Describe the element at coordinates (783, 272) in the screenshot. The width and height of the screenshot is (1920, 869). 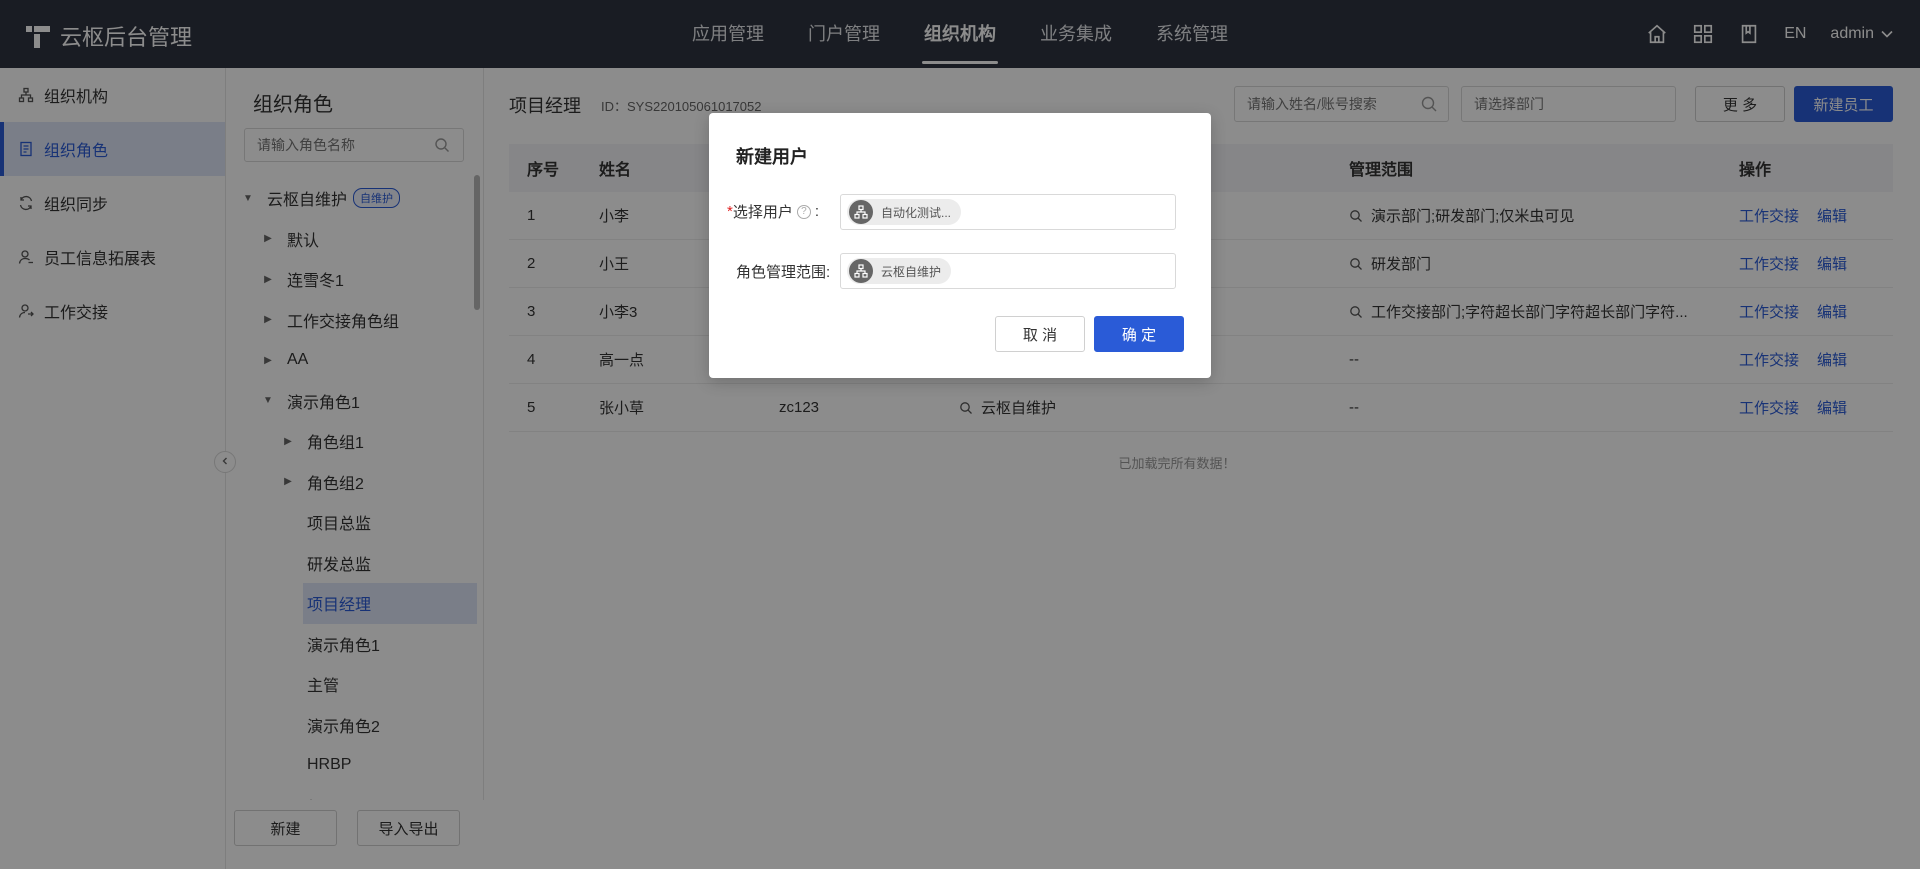
I see `scope-label: 角色管理范围:` at that location.